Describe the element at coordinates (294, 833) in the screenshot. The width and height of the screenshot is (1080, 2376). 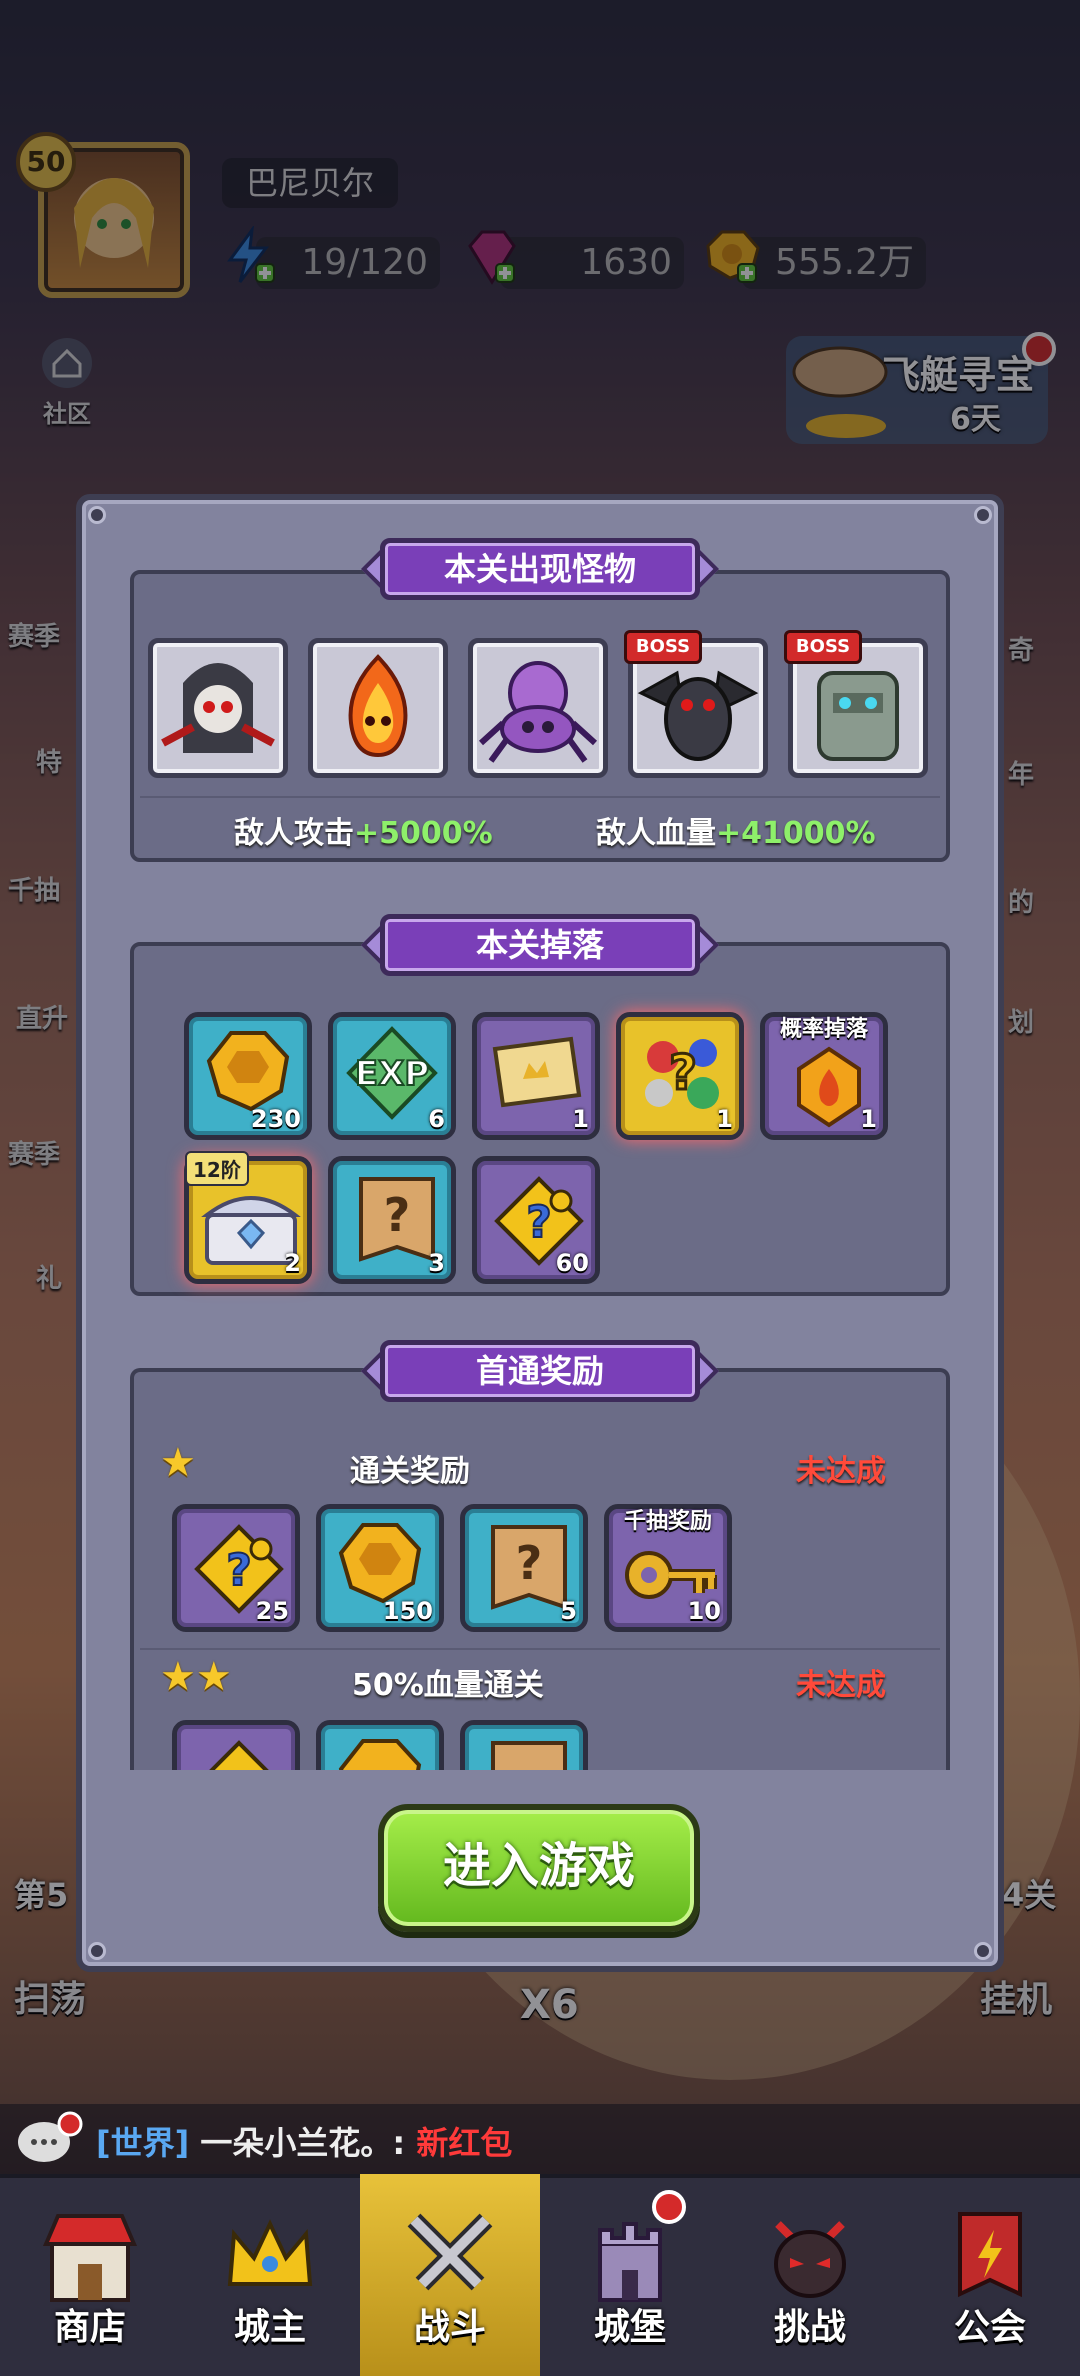
I see `enemy-attack-label: 敌人攻击` at that location.